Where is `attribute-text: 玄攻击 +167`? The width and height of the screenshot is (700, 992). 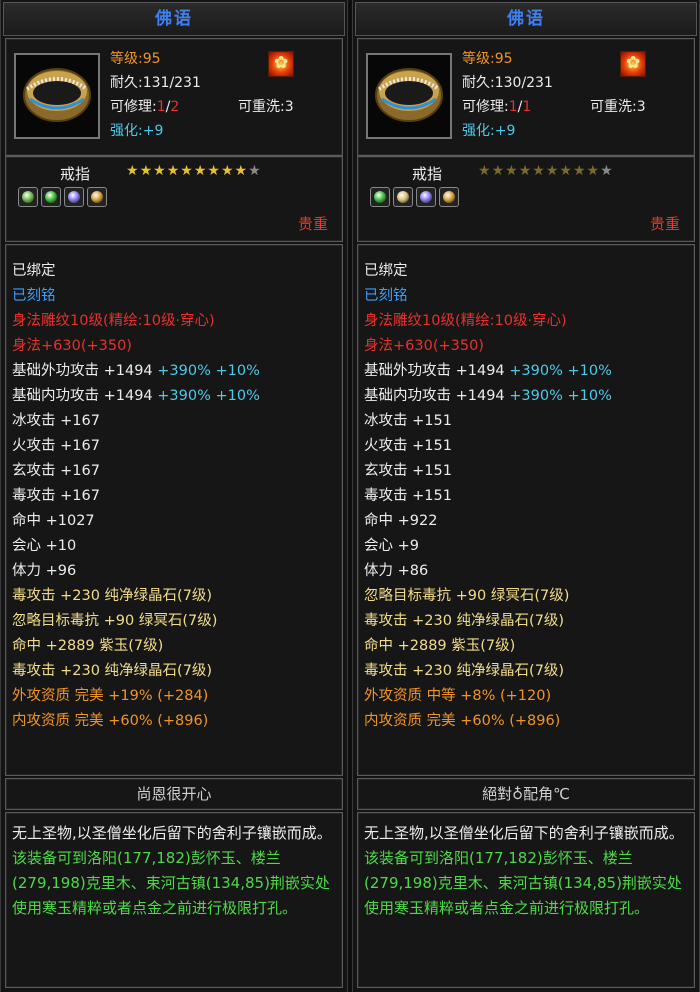
attribute-text: 玄攻击 +167 is located at coordinates (56, 471).